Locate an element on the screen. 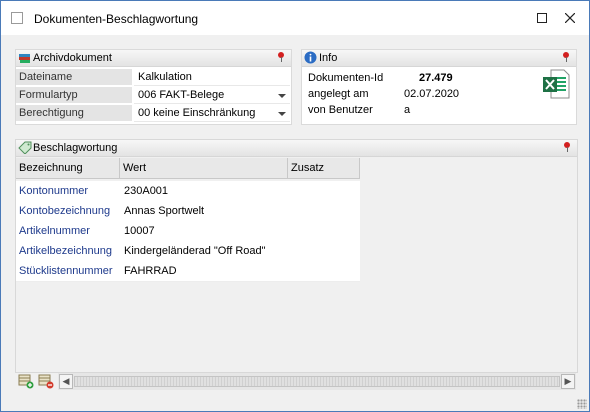 This screenshot has height=412, width=590. archivdokument-title: Archivdokument is located at coordinates (72, 58).